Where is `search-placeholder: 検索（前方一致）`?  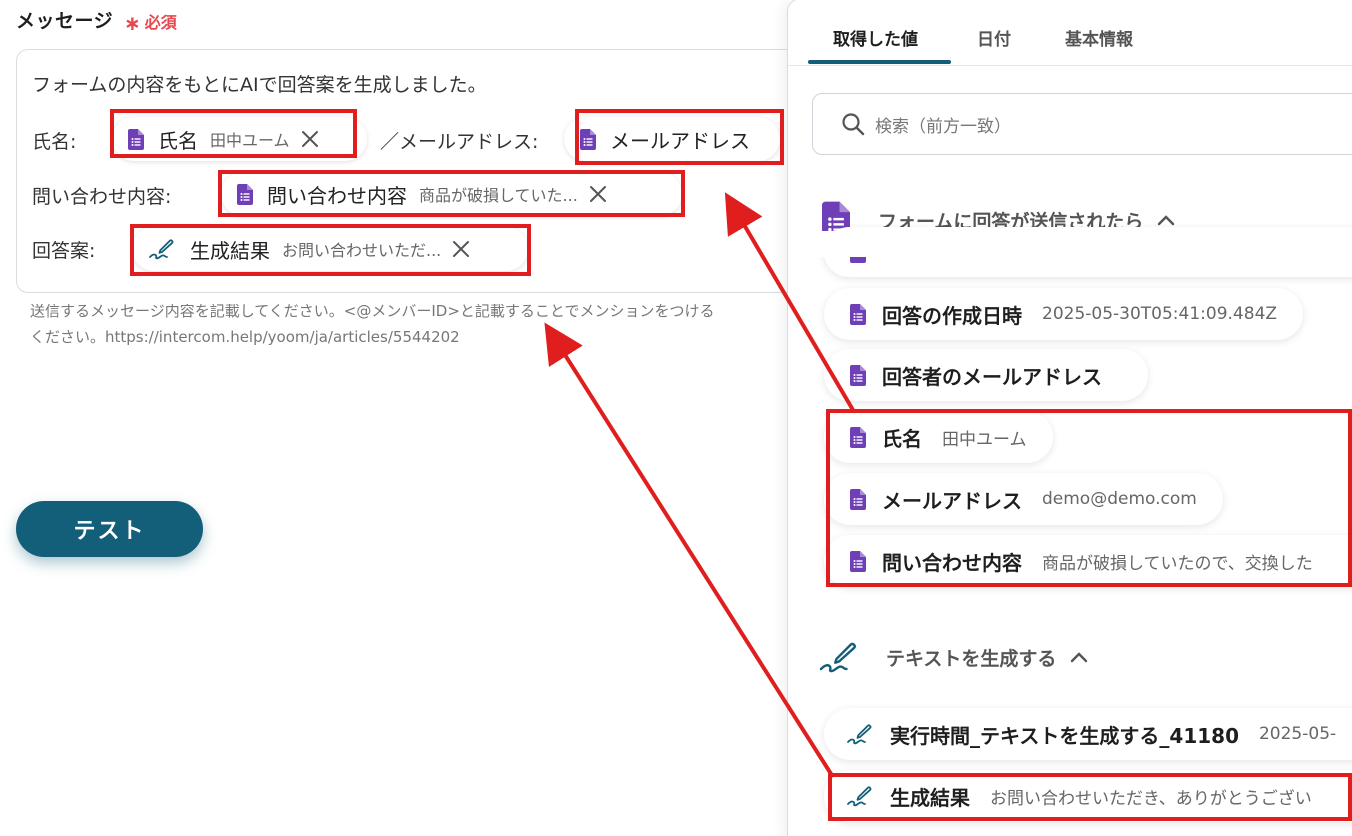
search-placeholder: 検索（前方一致） is located at coordinates (943, 126).